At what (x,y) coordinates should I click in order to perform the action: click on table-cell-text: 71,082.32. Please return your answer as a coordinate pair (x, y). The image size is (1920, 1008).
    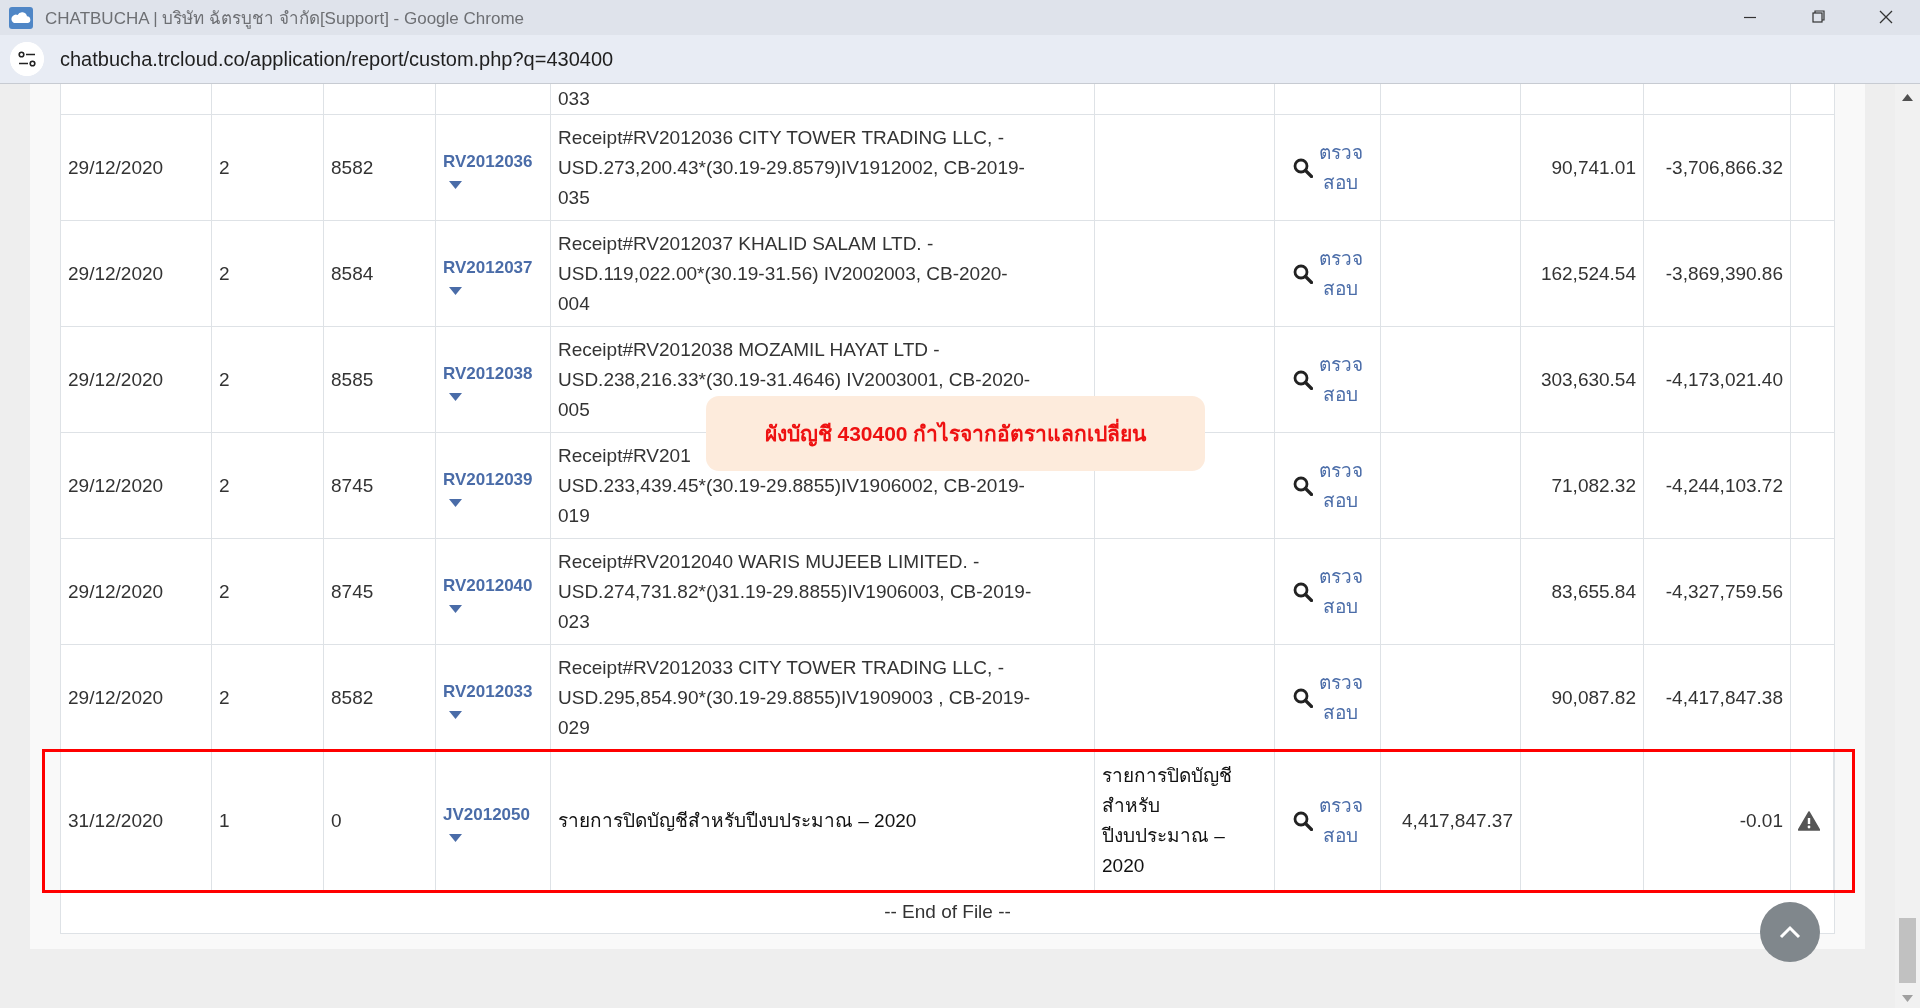
    Looking at the image, I should click on (1593, 485).